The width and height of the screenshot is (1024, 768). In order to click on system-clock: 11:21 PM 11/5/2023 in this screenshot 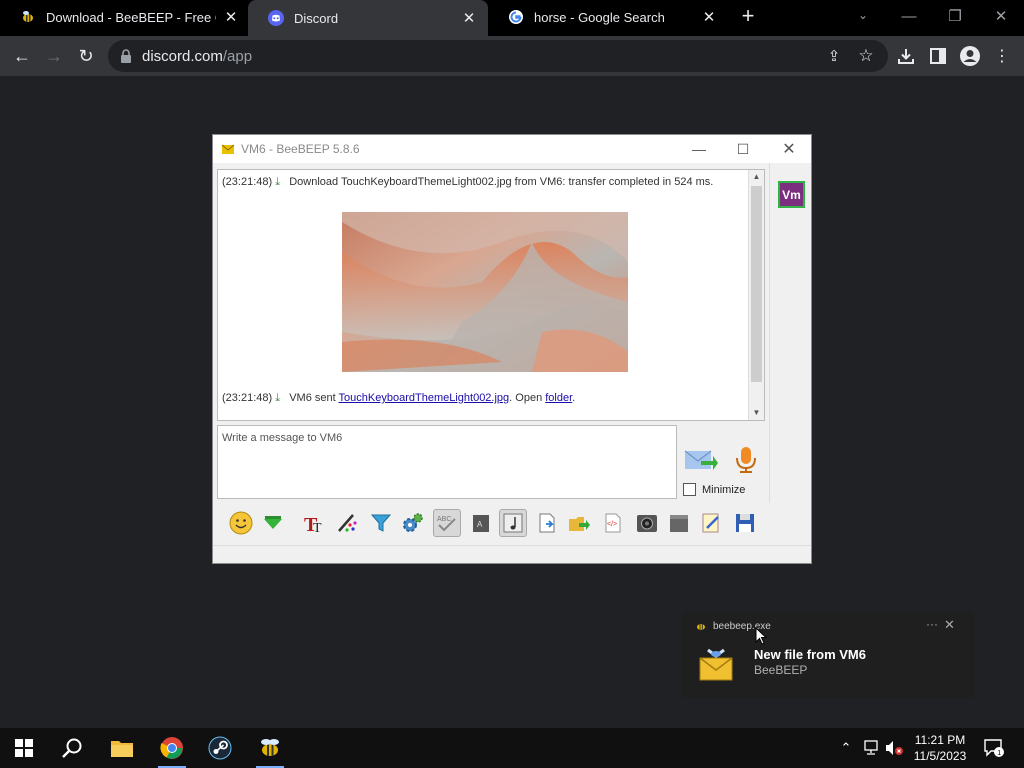, I will do `click(940, 748)`.